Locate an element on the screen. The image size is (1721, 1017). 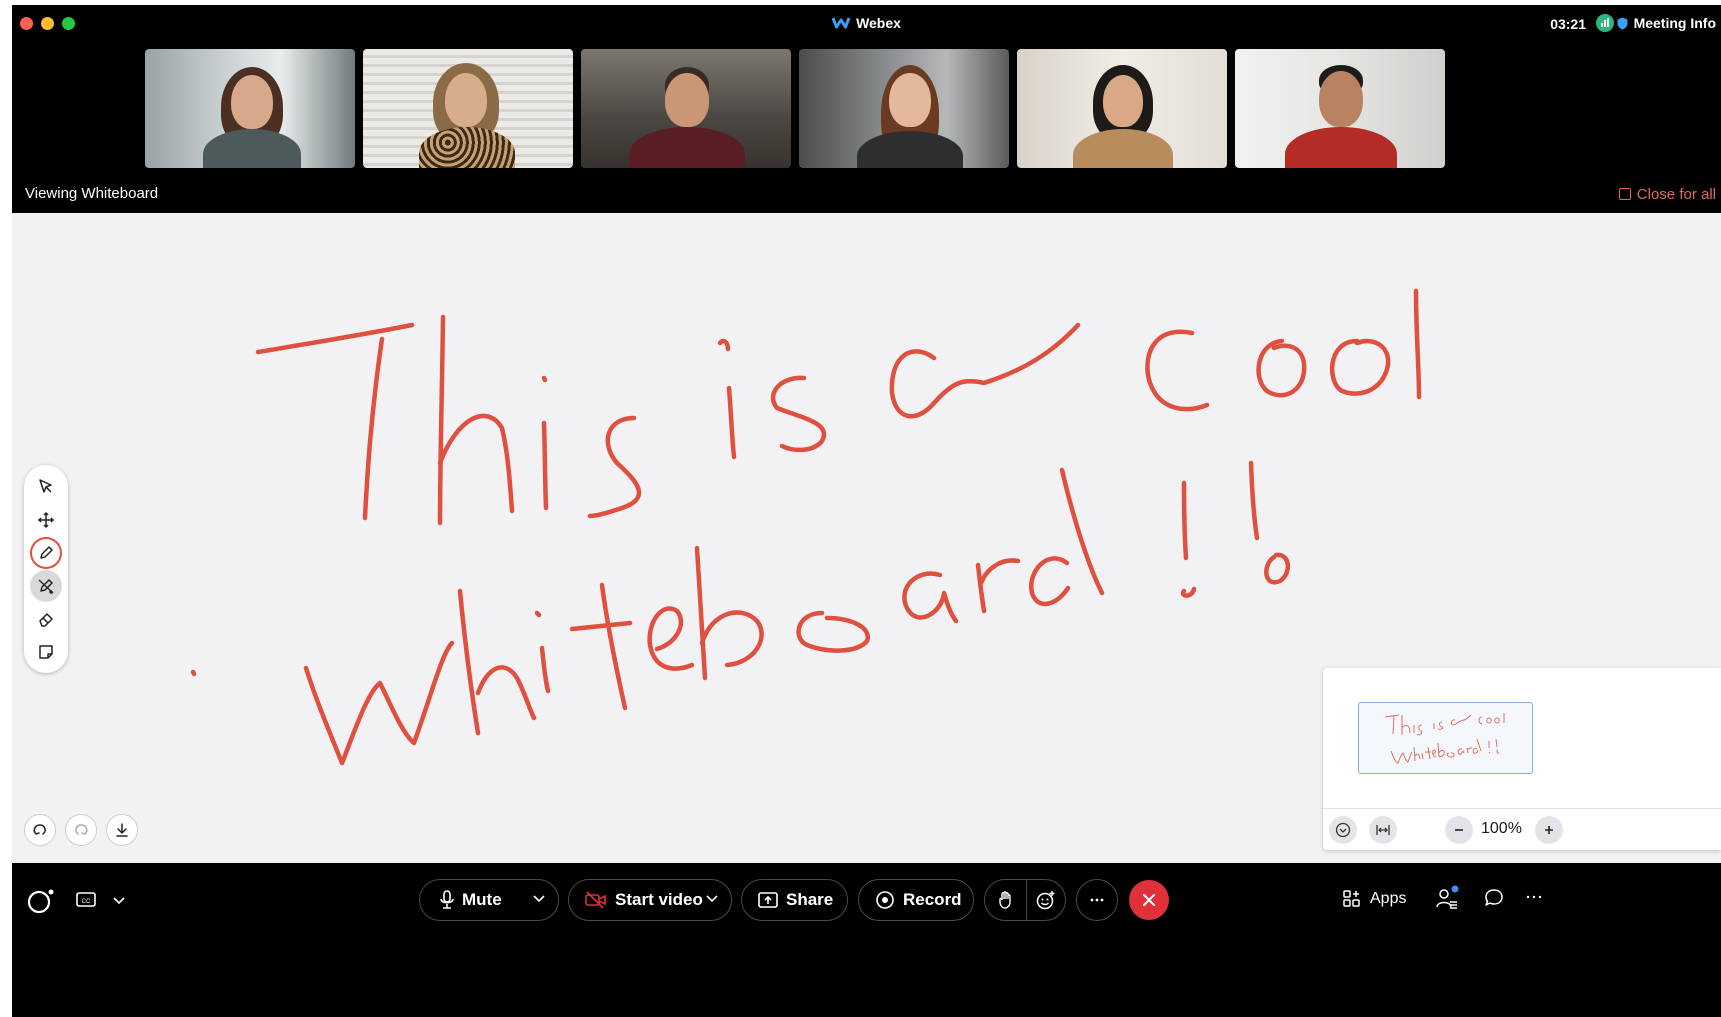
title-bar: Webex 03:21 Meeting Info is located at coordinates (866, 23).